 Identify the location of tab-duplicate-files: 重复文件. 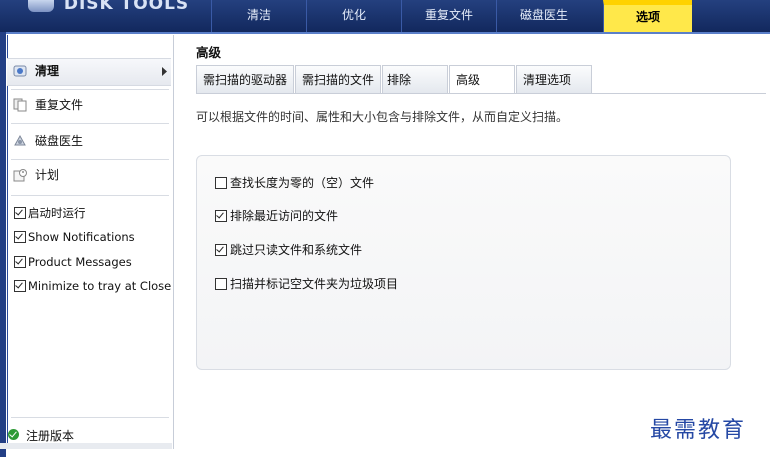
(448, 16).